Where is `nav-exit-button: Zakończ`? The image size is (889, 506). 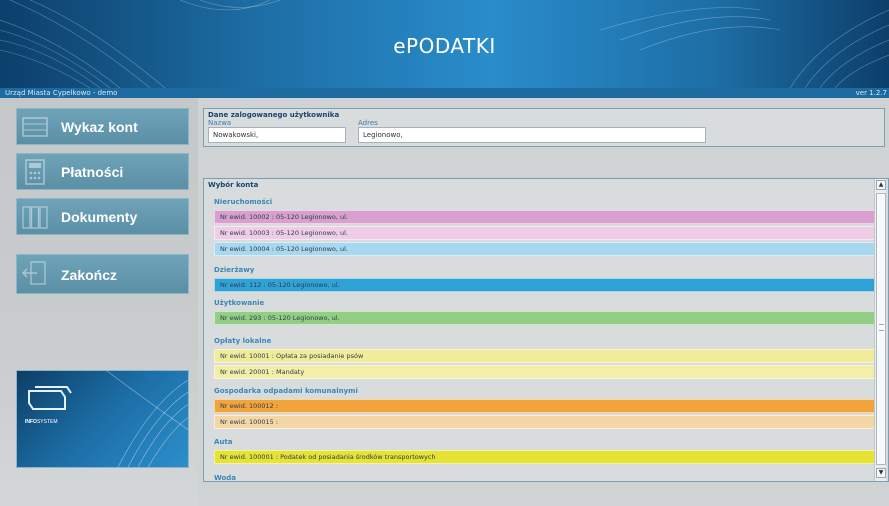 nav-exit-button: Zakończ is located at coordinates (102, 274).